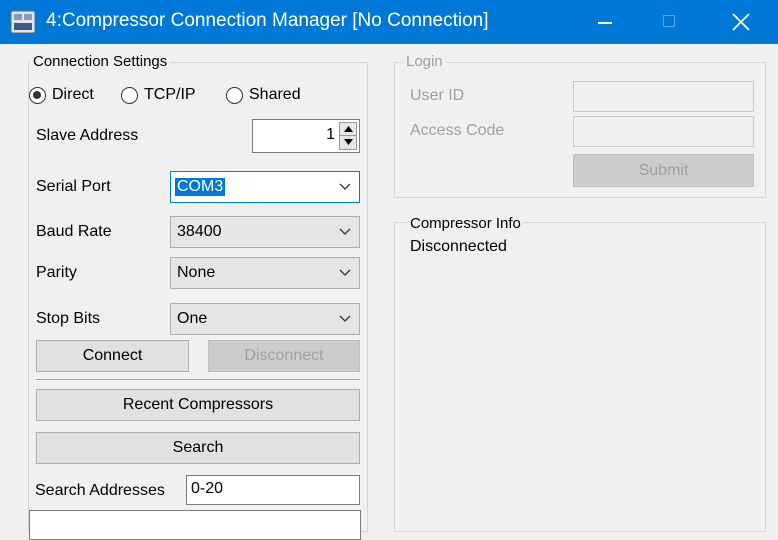  Describe the element at coordinates (606, 22) in the screenshot. I see `minimize-icon` at that location.